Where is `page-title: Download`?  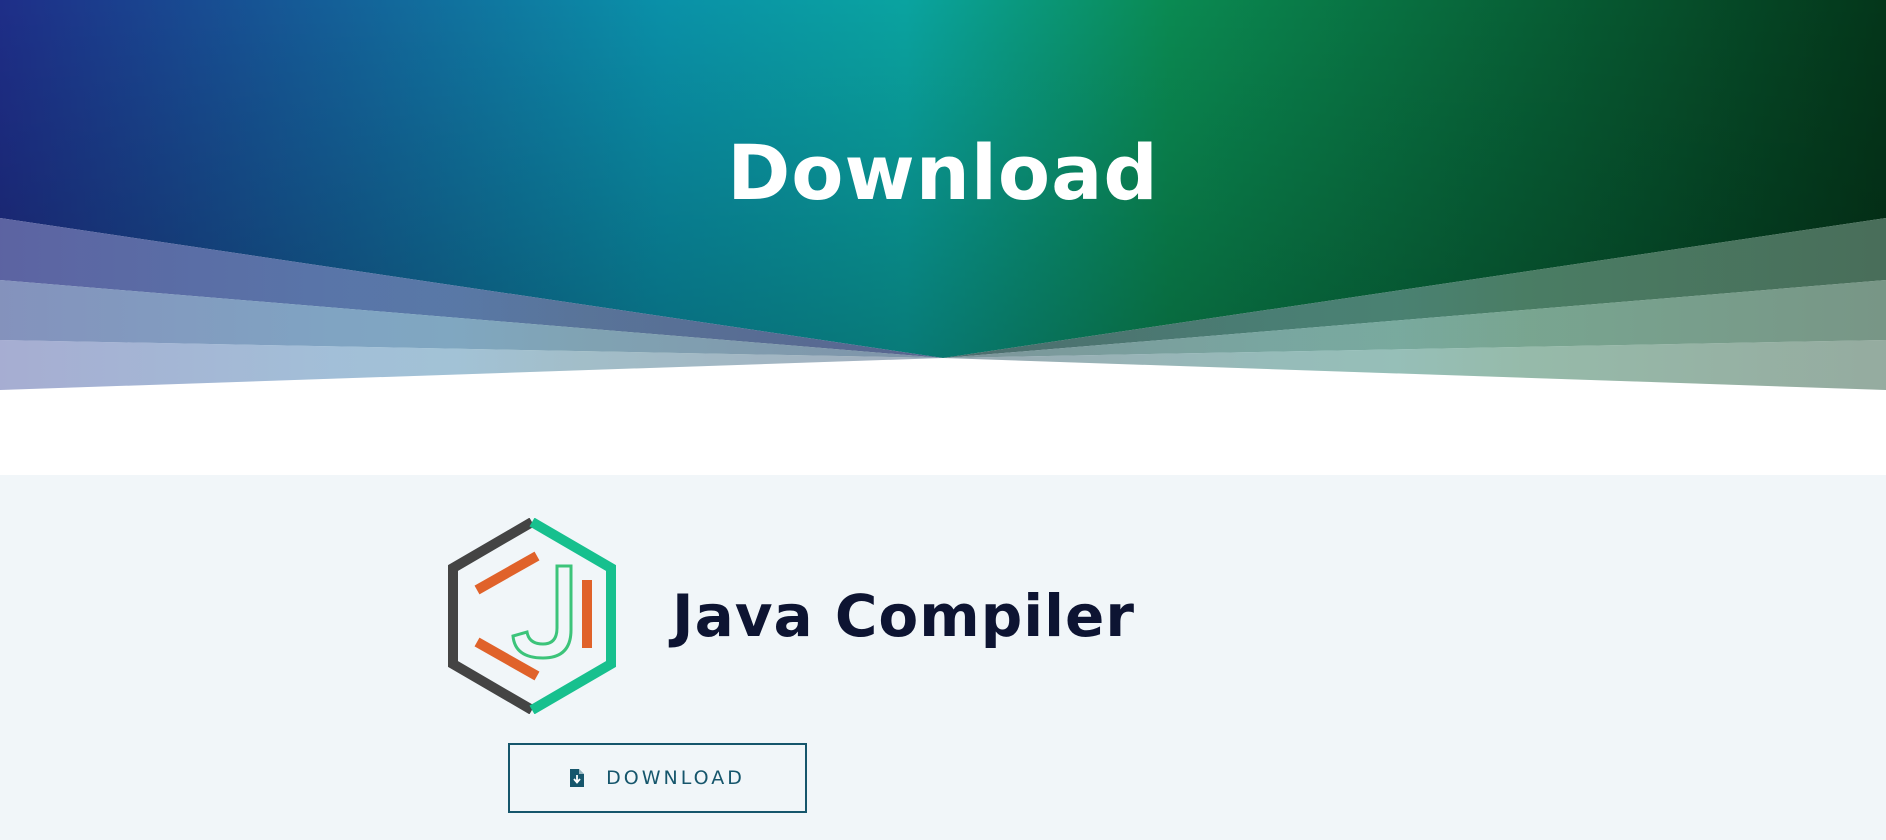
page-title: Download is located at coordinates (943, 172).